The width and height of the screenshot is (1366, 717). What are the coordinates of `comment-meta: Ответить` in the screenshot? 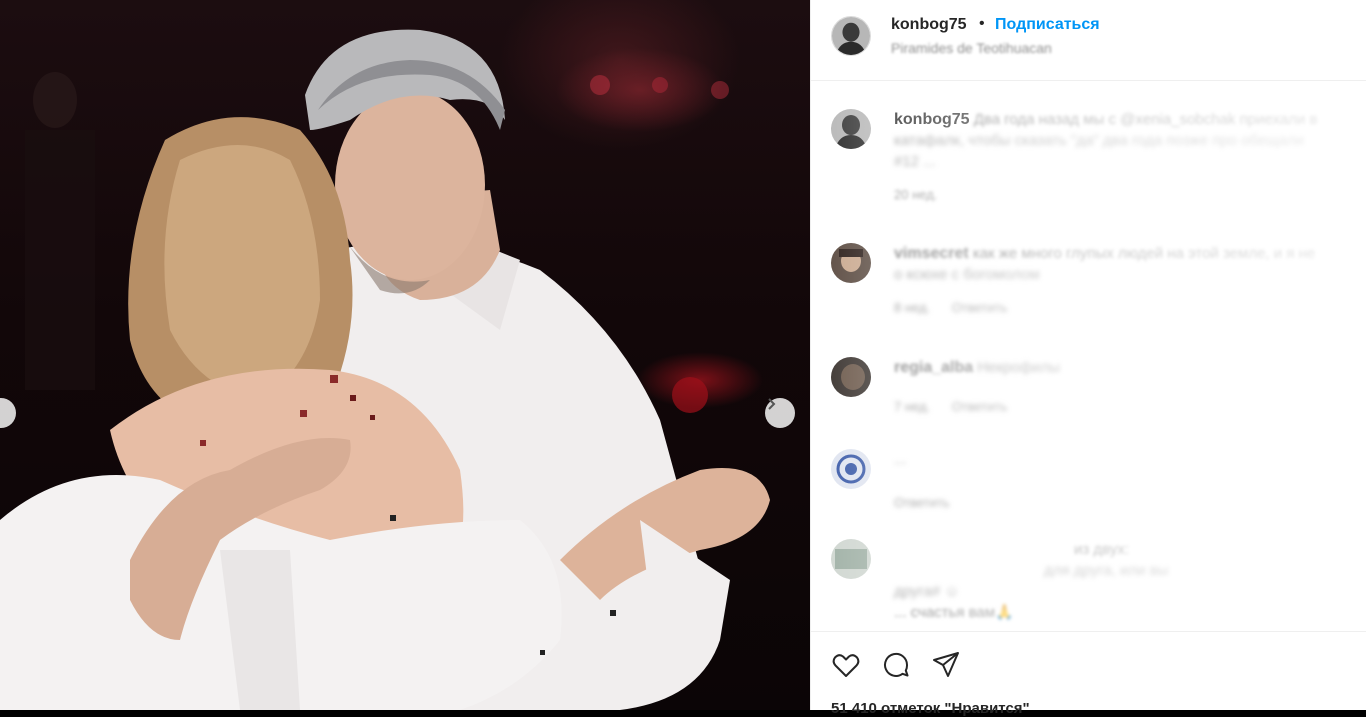 It's located at (1130, 502).